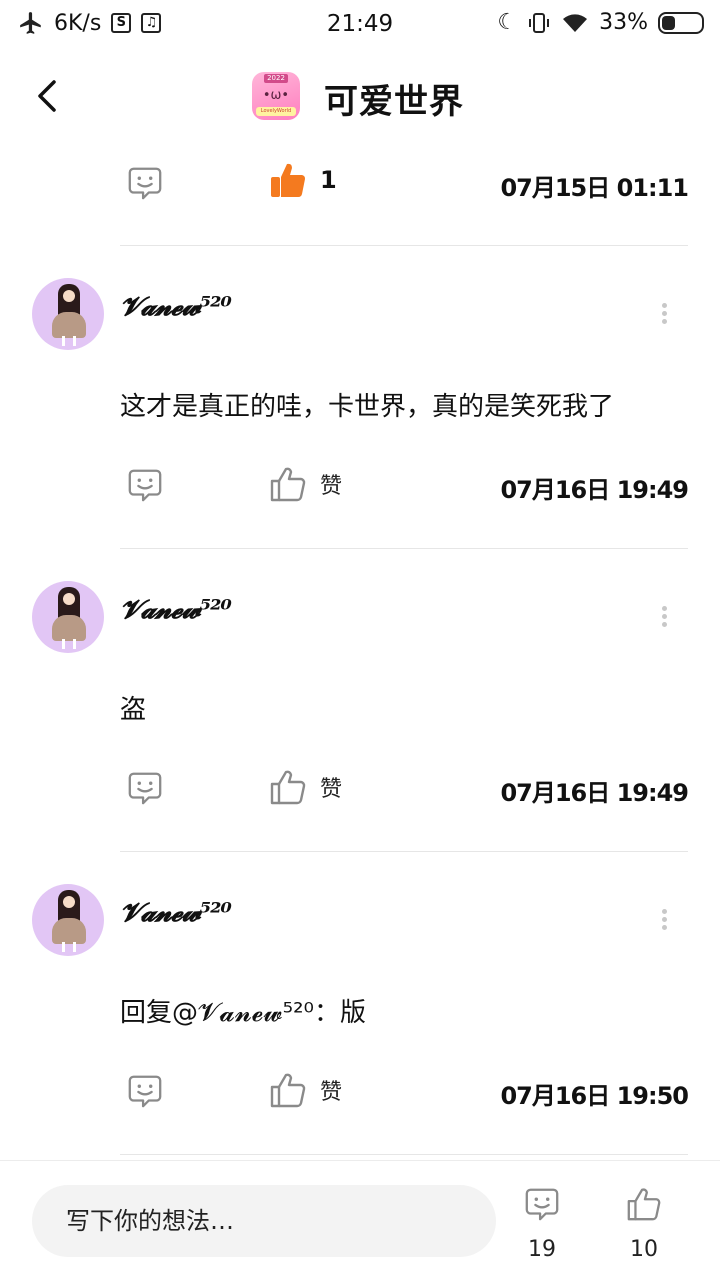  What do you see at coordinates (133, 710) in the screenshot?
I see `comment-text: 盗` at bounding box center [133, 710].